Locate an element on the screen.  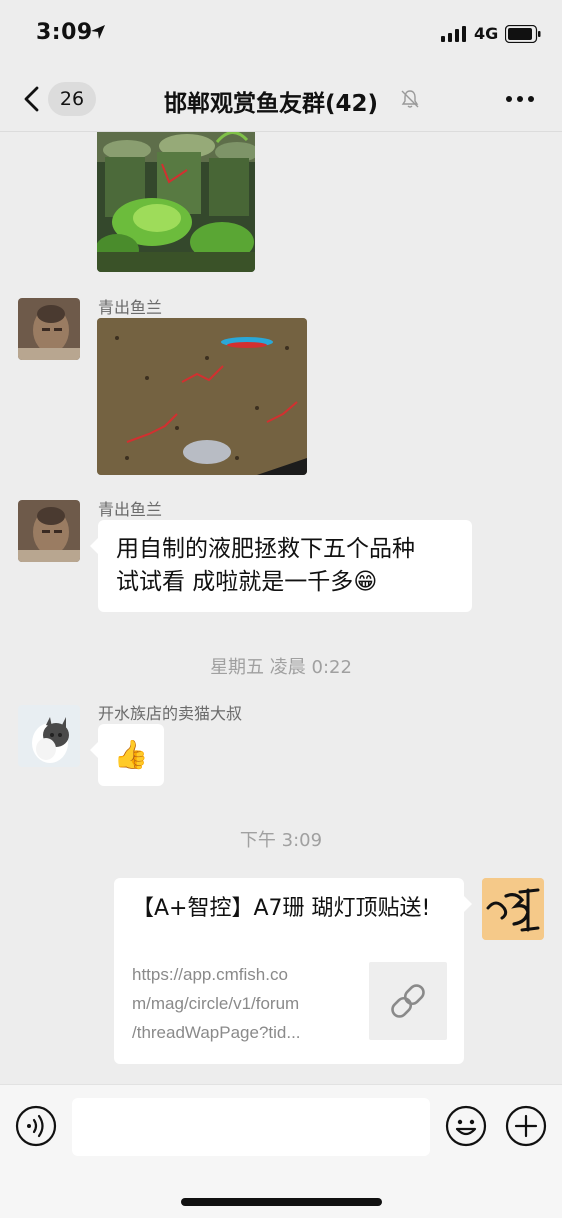
nav-bar: 26 邯郸观赏鱼友群(42) is located at coordinates (281, 99).